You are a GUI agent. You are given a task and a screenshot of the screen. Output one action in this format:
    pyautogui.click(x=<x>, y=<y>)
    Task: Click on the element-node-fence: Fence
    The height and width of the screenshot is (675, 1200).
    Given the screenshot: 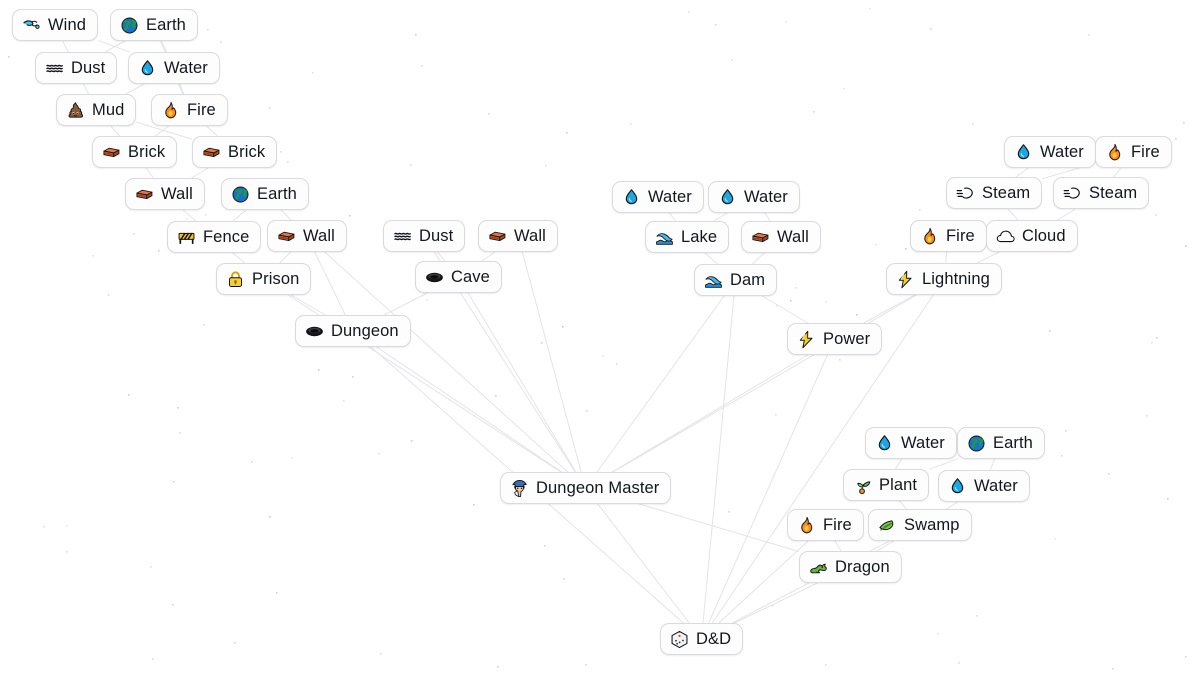 What is the action you would take?
    pyautogui.click(x=214, y=237)
    